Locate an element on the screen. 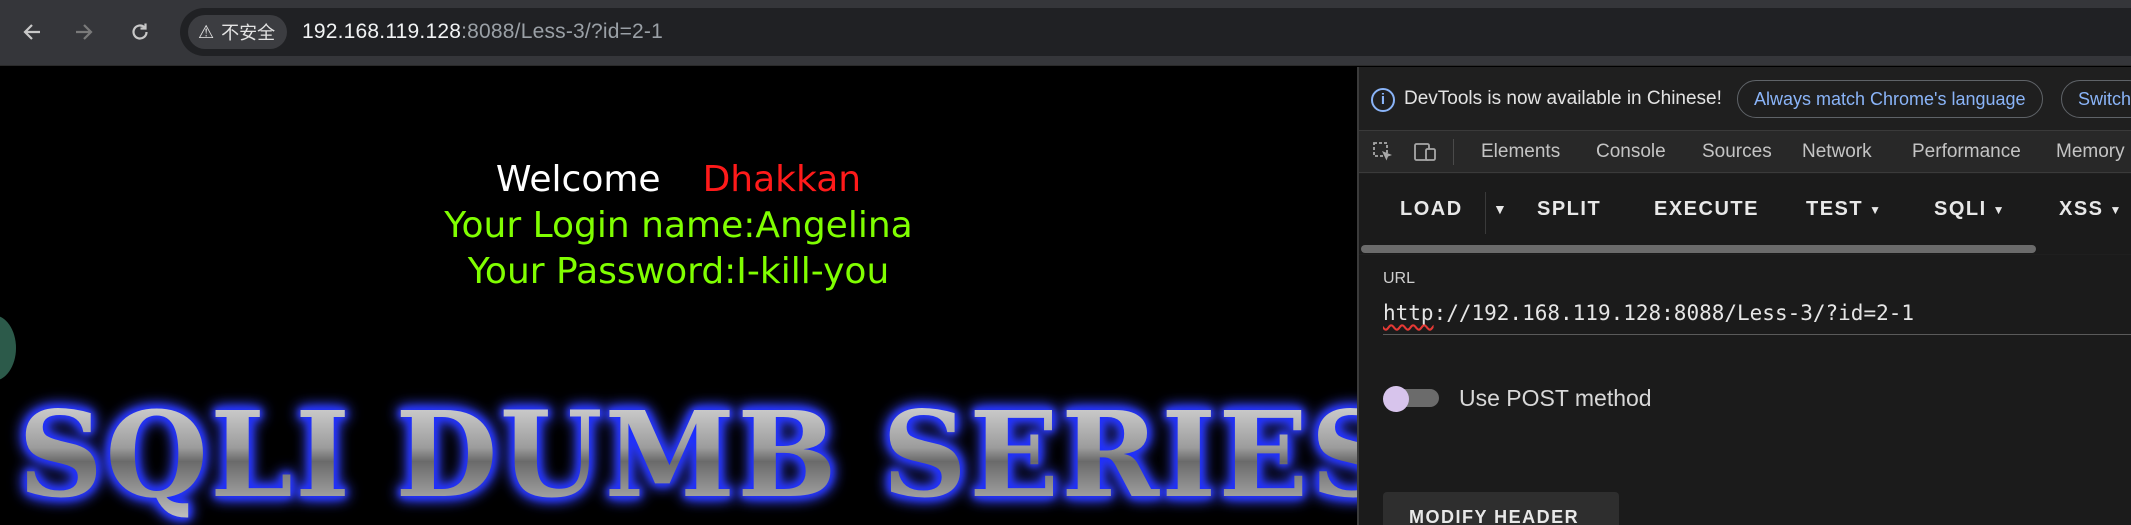 This screenshot has height=525, width=2131. url-path: :8088/Less-3/?id=2-1 is located at coordinates (562, 31).